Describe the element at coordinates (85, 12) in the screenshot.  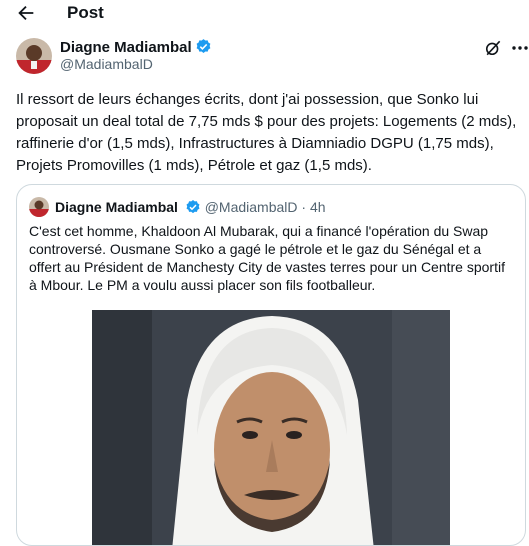
I see `page-title: Post` at that location.